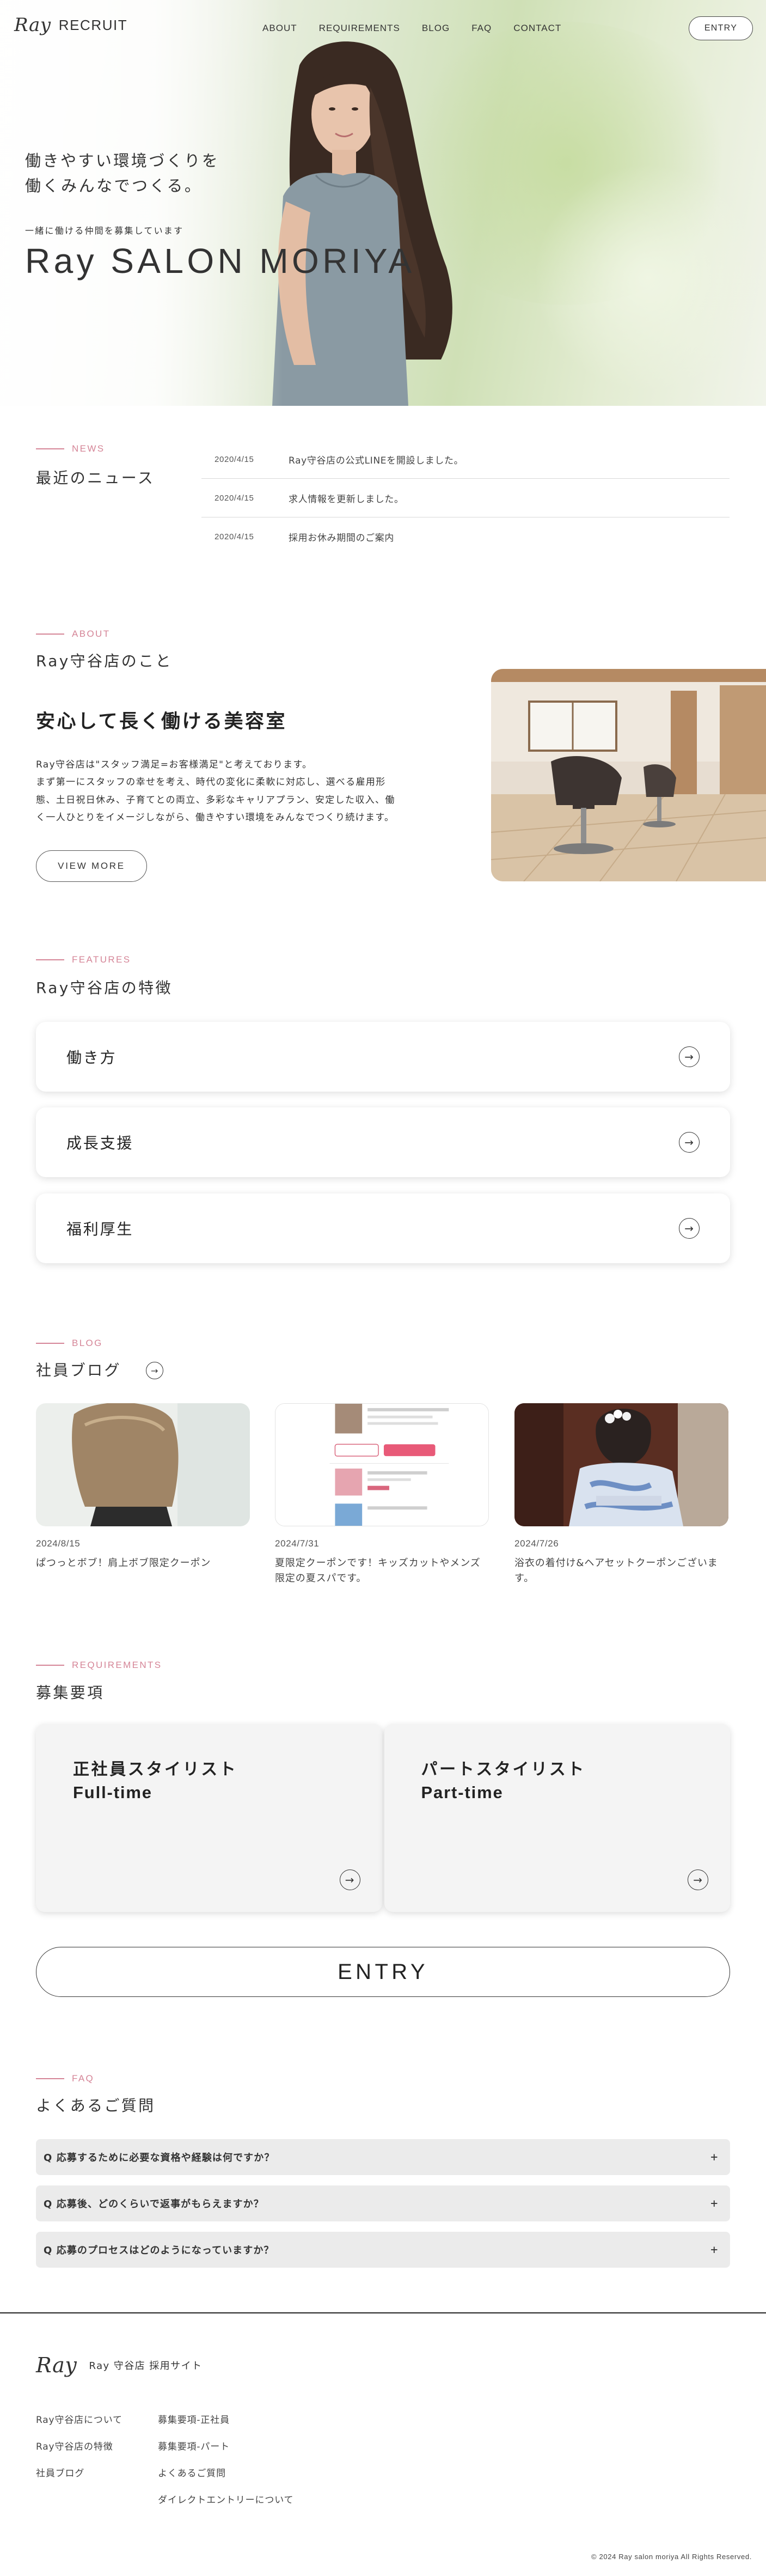 Image resolution: width=766 pixels, height=2576 pixels. I want to click on blog-date: 2024/8/15, so click(59, 1544).